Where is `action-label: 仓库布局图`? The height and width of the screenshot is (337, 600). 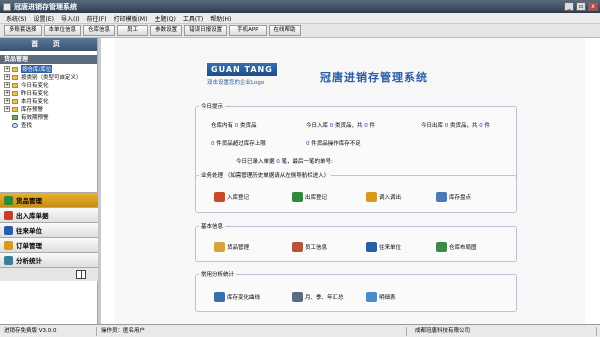 action-label: 仓库布局图 is located at coordinates (463, 248).